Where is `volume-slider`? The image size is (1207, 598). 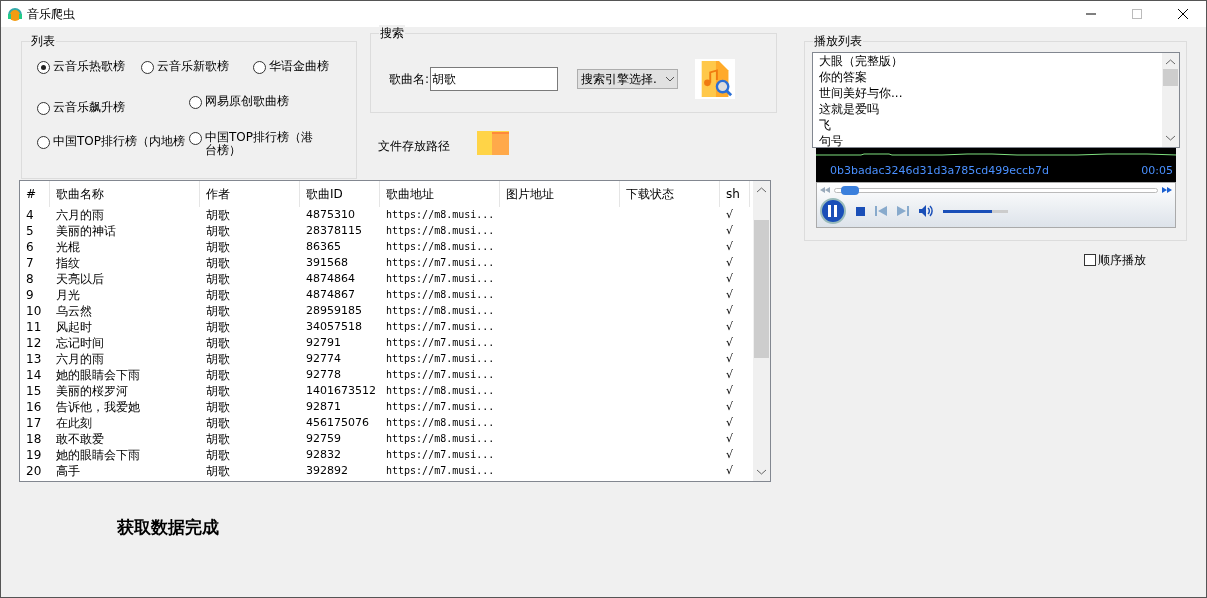
volume-slider is located at coordinates (975, 211).